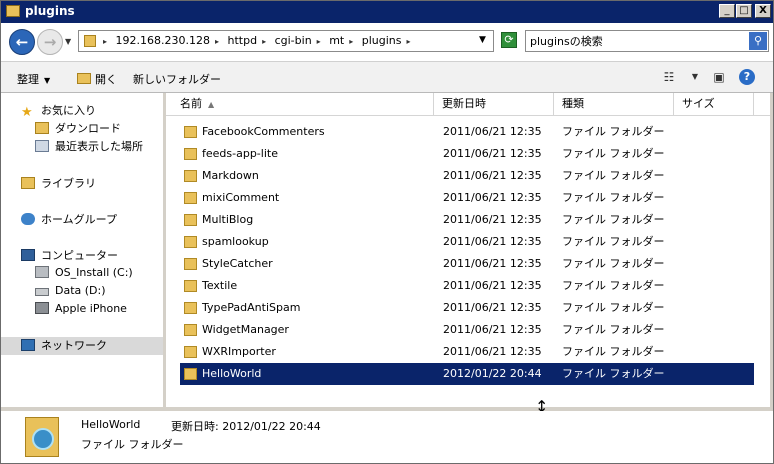 This screenshot has width=774, height=464. Describe the element at coordinates (50, 11) in the screenshot. I see `window-title: plugins` at that location.